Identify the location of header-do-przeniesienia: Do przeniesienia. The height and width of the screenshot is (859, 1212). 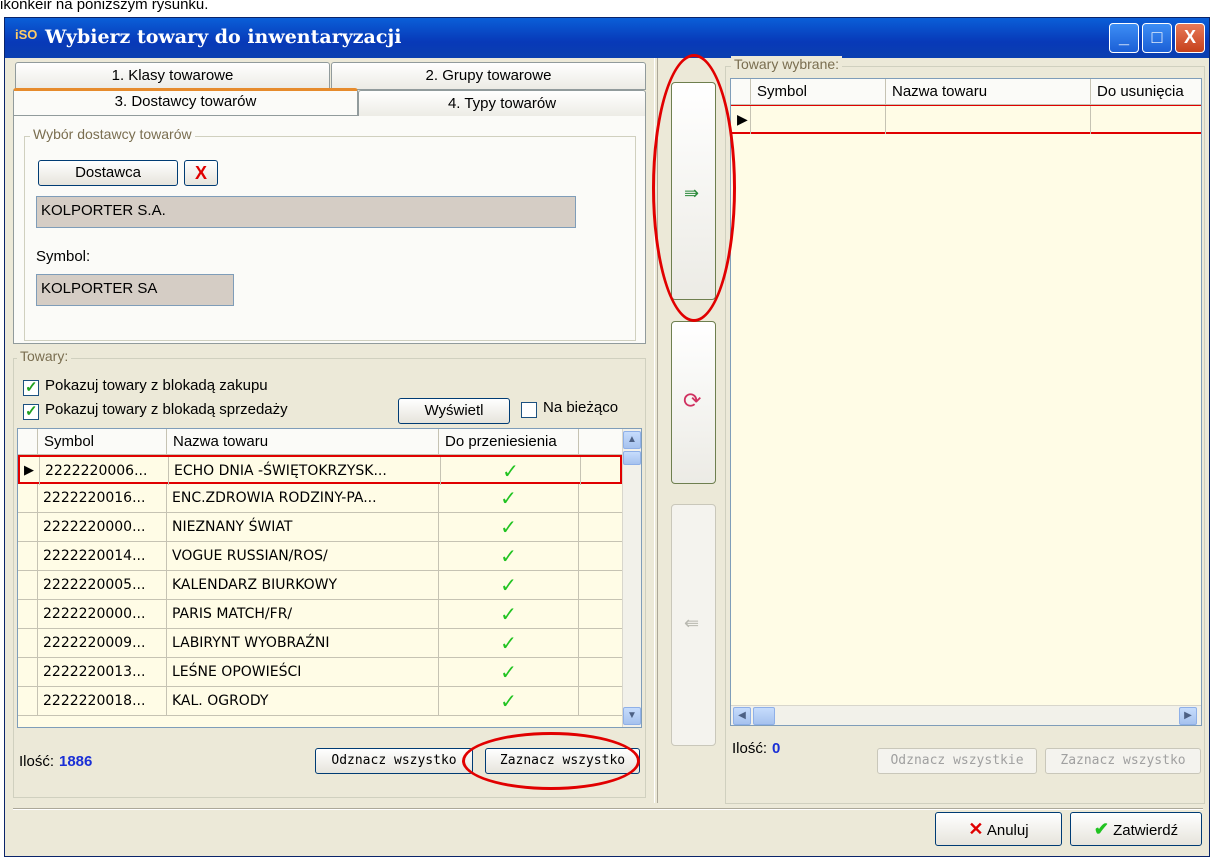
(509, 442).